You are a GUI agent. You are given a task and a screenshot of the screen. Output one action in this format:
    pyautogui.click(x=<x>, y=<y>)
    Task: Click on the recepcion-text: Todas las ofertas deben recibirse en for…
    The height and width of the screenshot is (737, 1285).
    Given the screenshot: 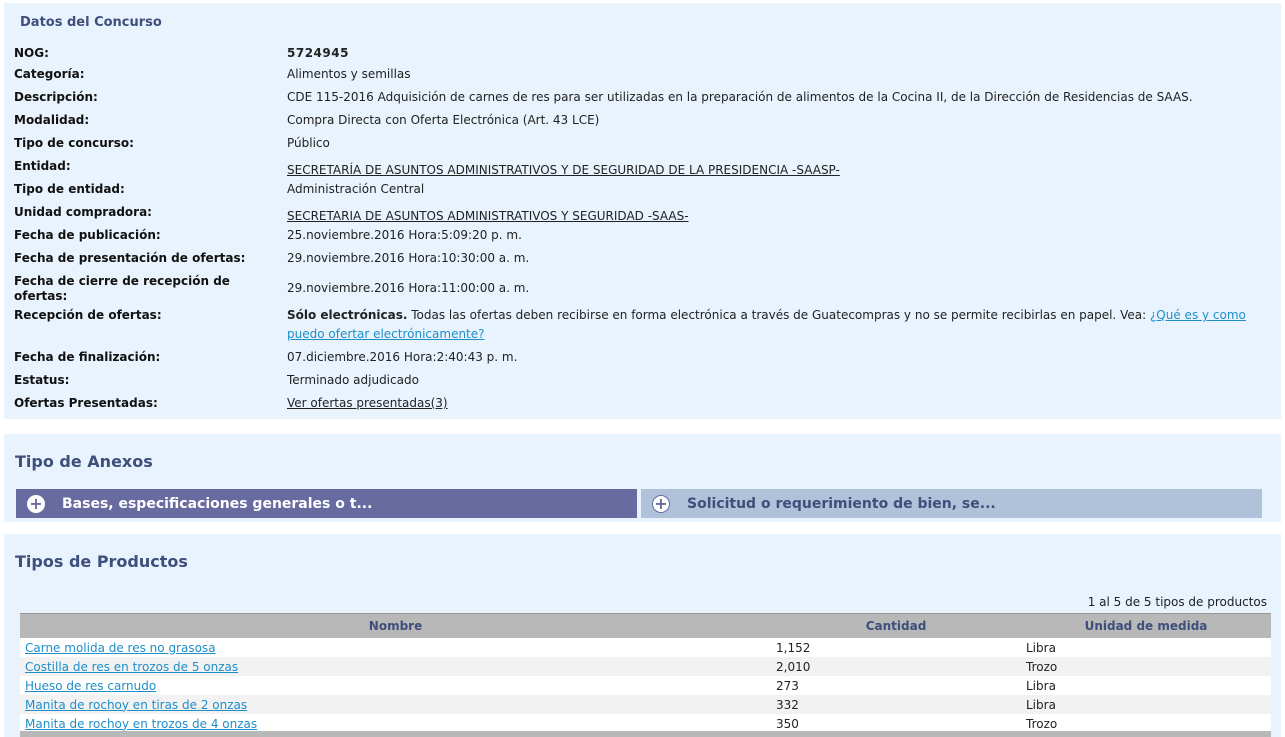 What is the action you would take?
    pyautogui.click(x=778, y=315)
    